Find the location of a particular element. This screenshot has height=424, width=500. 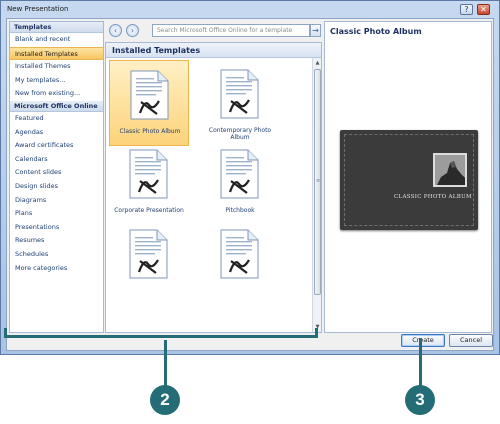

callout-badge-2: 2 is located at coordinates (165, 400).